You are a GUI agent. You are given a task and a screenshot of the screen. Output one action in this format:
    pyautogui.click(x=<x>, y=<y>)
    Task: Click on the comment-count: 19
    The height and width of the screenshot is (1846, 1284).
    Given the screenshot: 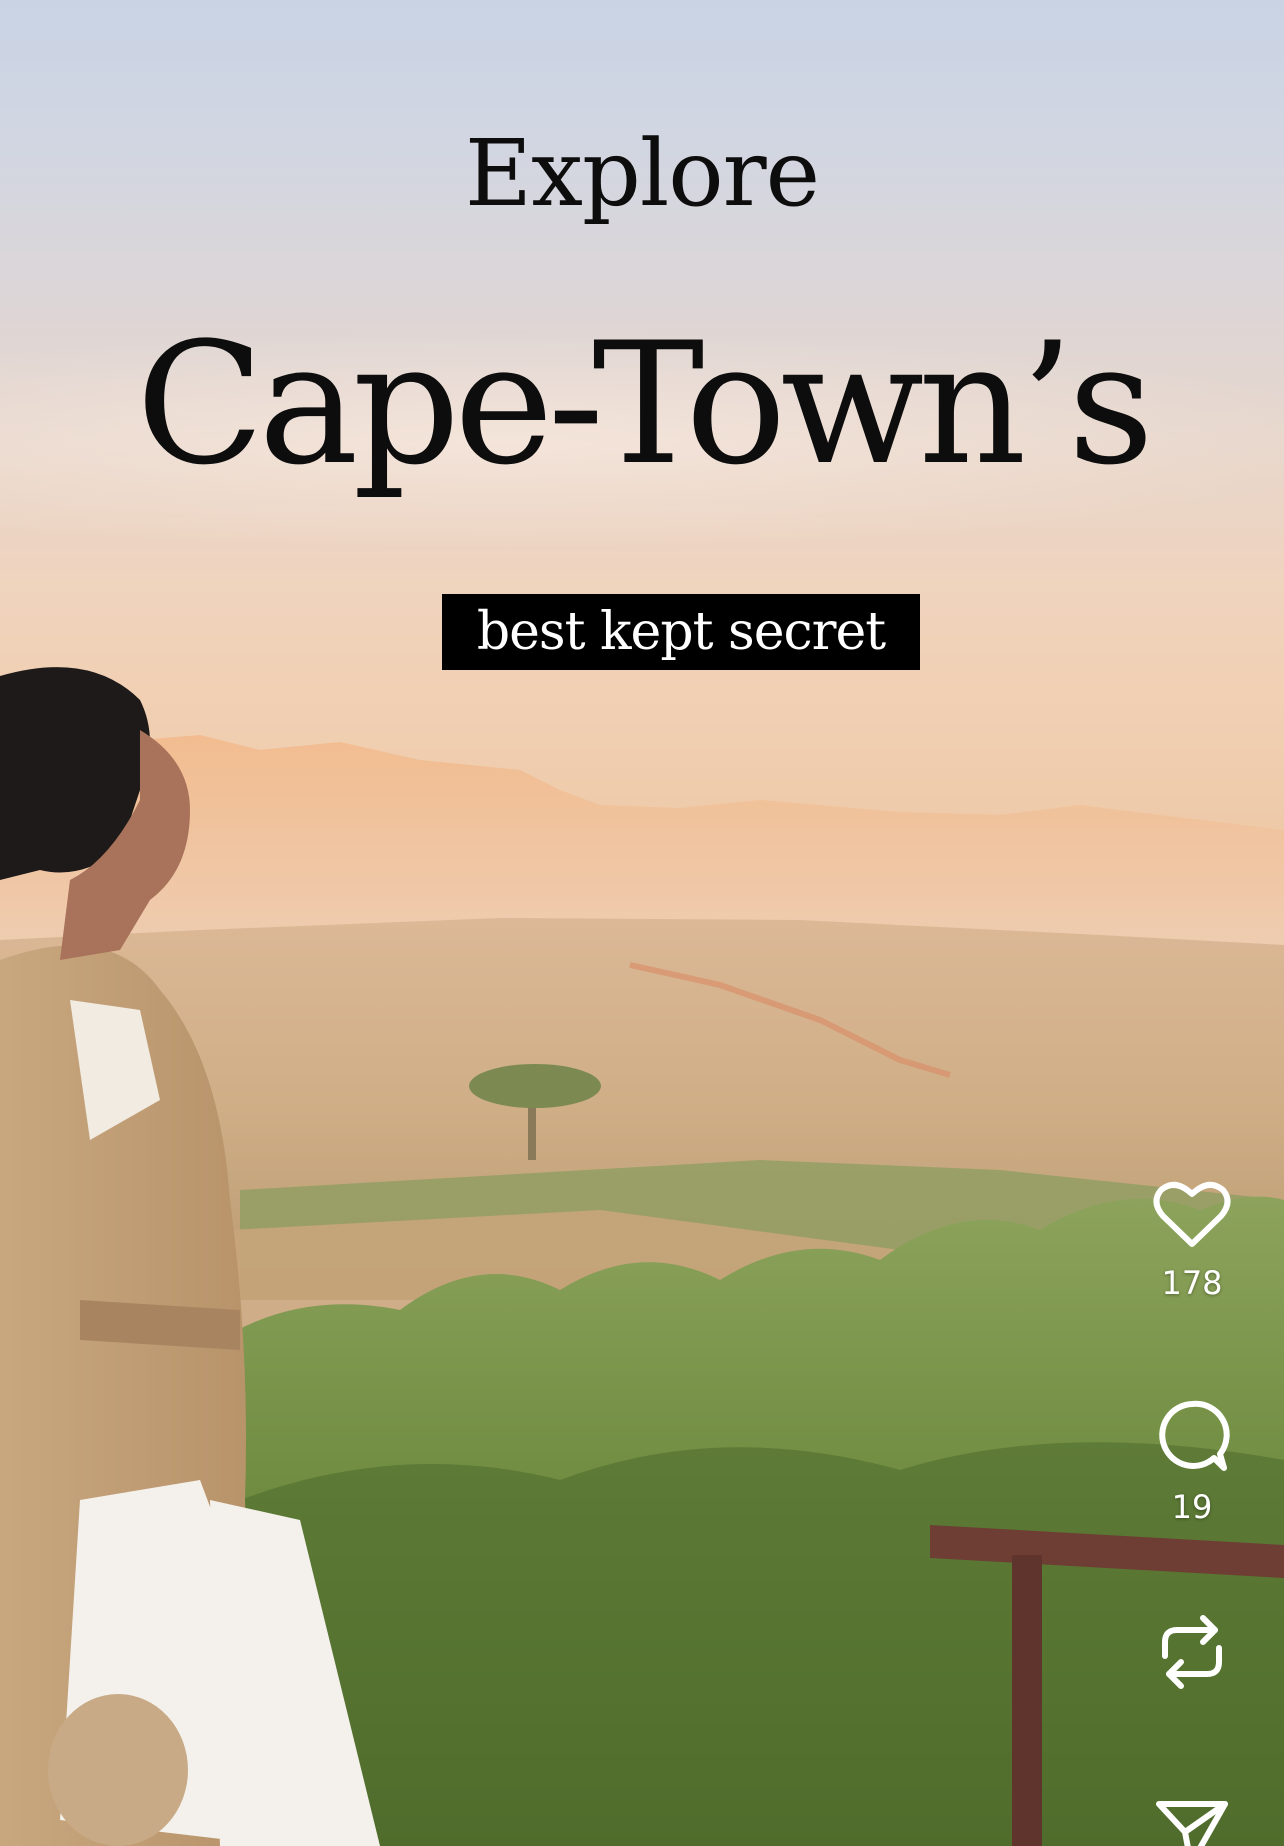 What is the action you would take?
    pyautogui.click(x=1192, y=1507)
    